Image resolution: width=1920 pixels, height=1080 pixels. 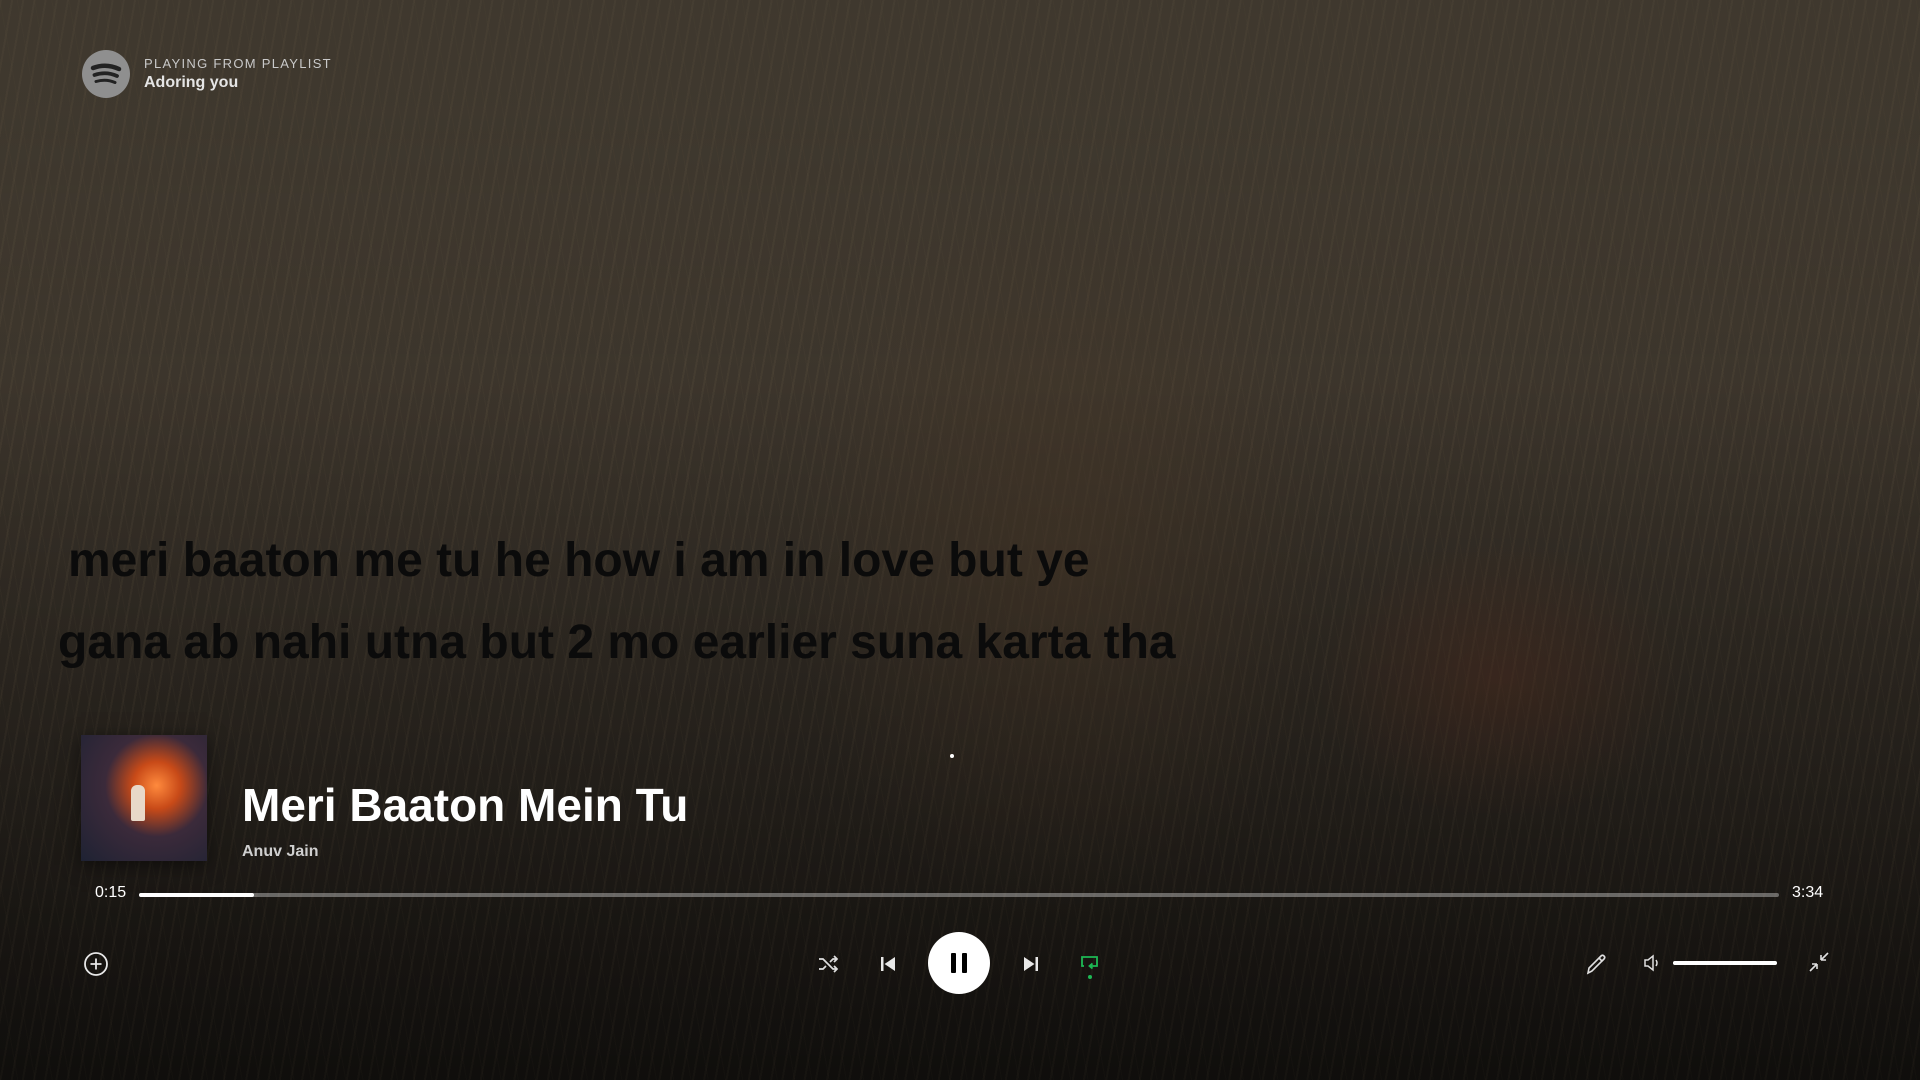 I want to click on current-time: 0:15, so click(x=111, y=892).